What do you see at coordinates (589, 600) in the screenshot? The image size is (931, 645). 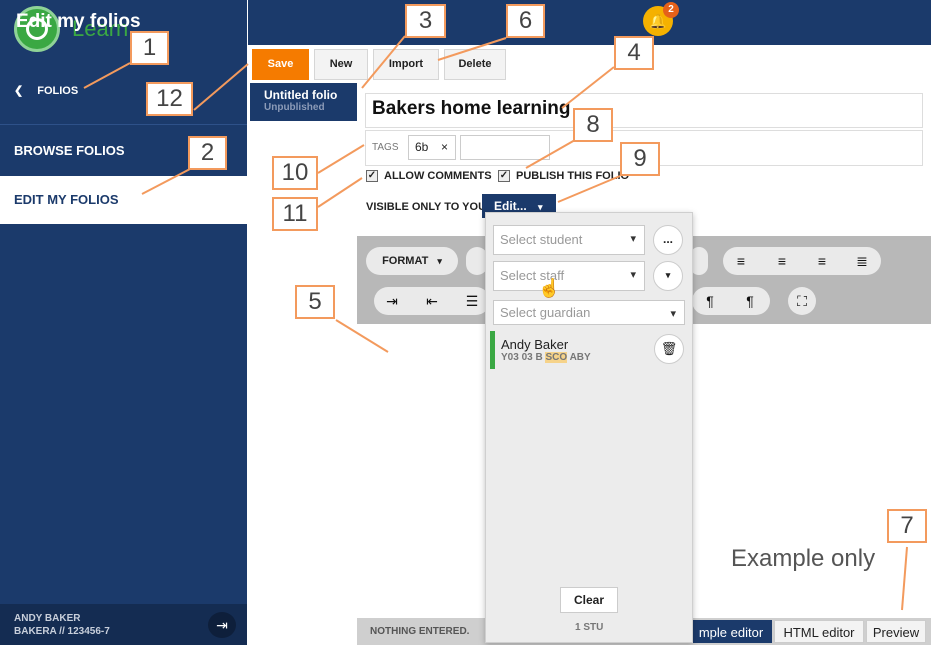 I see `clear-button: Clear` at bounding box center [589, 600].